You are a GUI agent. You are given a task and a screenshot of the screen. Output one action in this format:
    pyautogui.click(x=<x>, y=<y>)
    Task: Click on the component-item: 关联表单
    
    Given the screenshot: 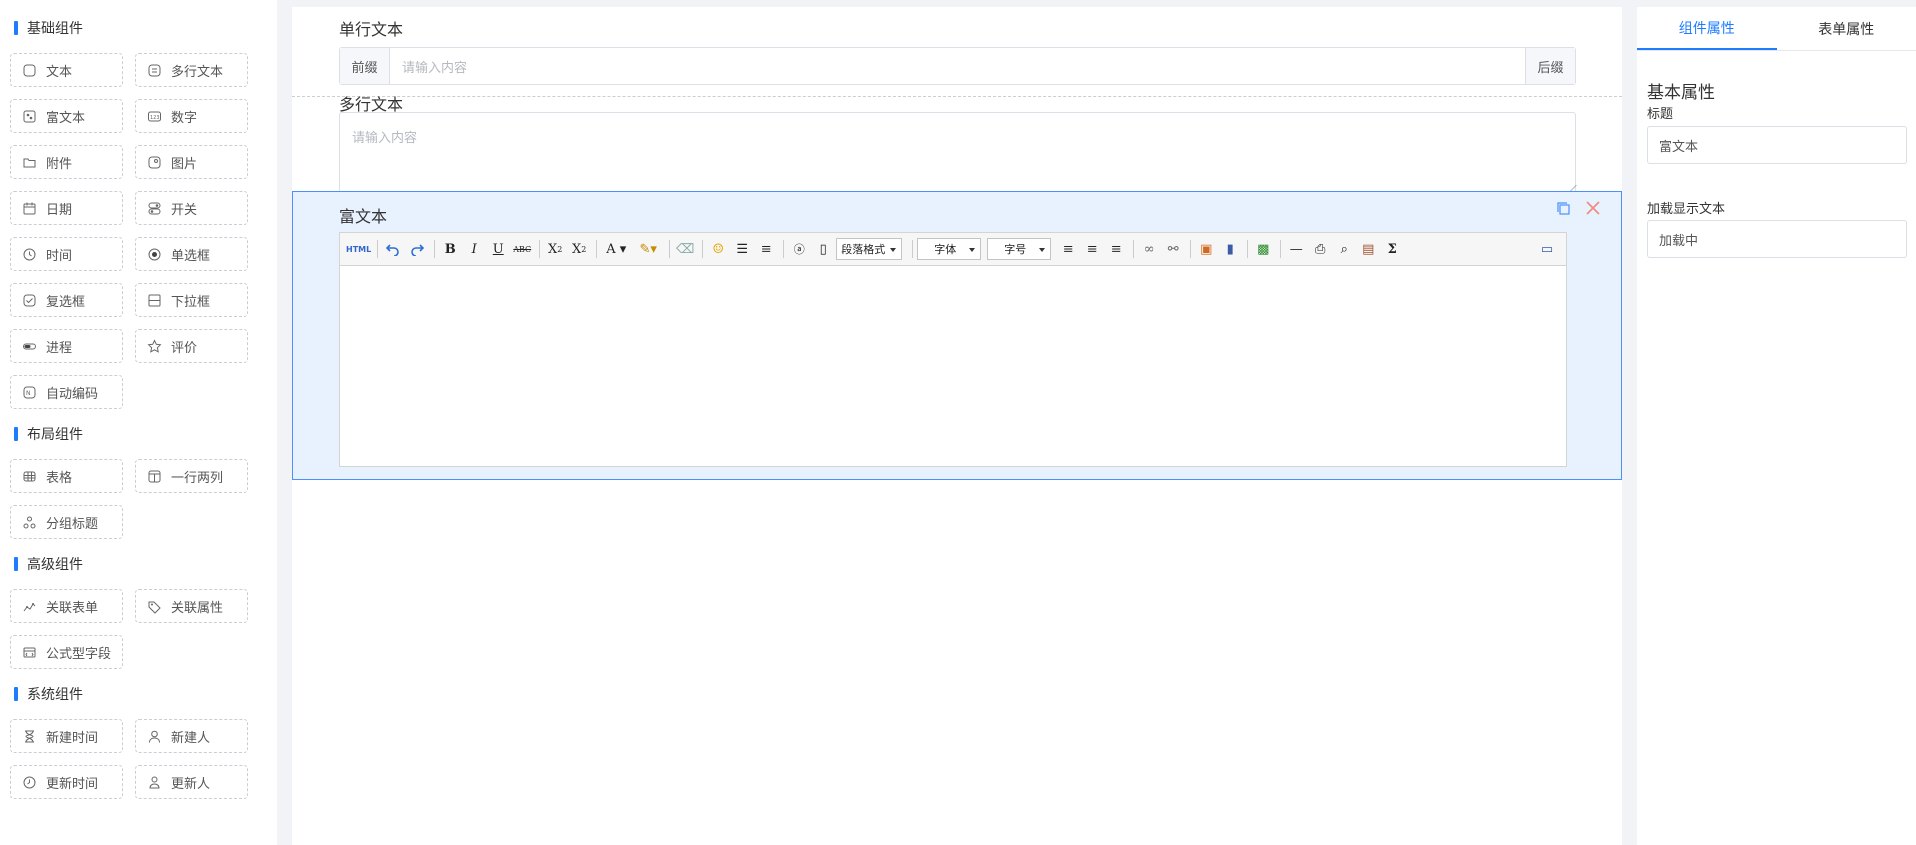 What is the action you would take?
    pyautogui.click(x=66, y=606)
    